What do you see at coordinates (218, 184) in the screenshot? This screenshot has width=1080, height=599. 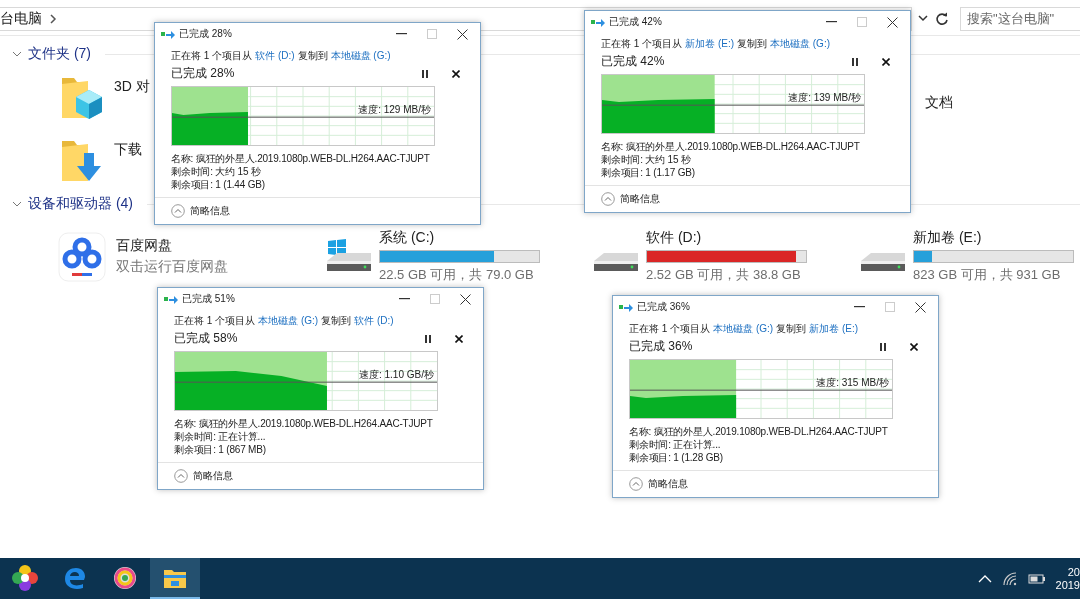 I see `detail-text: 剩余项目: 1 (1.44 GB)` at bounding box center [218, 184].